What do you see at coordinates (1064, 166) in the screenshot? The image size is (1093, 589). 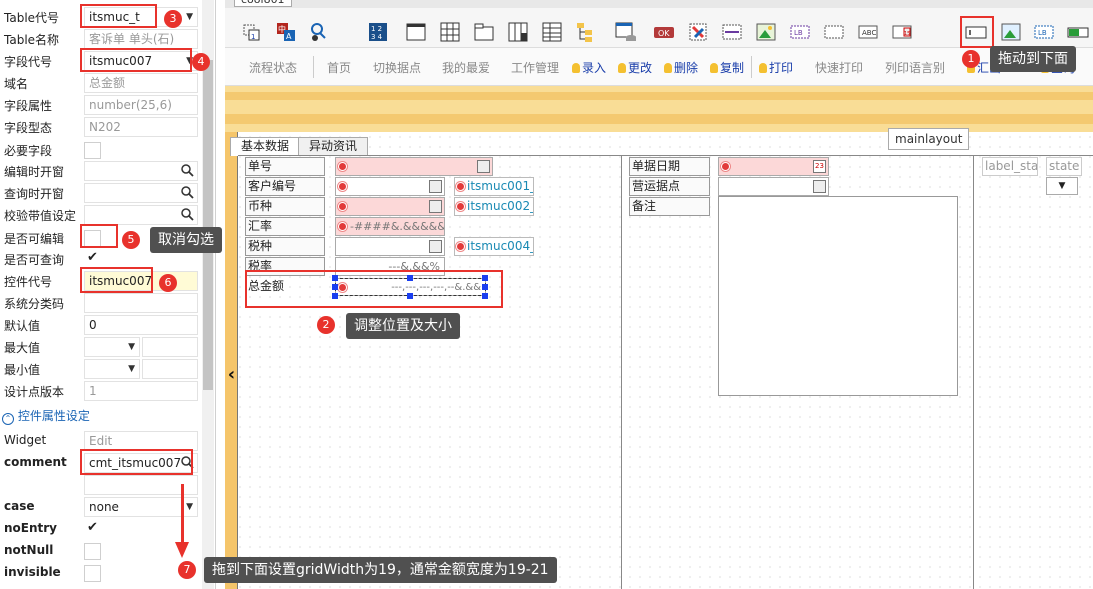 I see `state-field-label: state` at bounding box center [1064, 166].